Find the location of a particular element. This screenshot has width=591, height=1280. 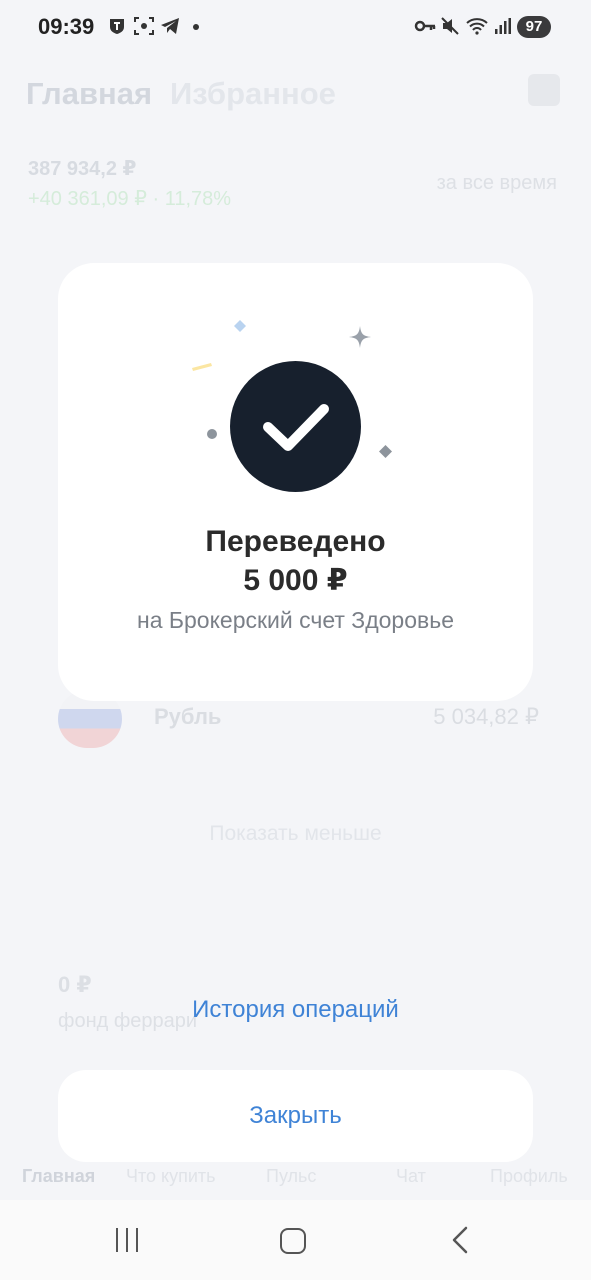

dialog-title: Переведено is located at coordinates (295, 541).